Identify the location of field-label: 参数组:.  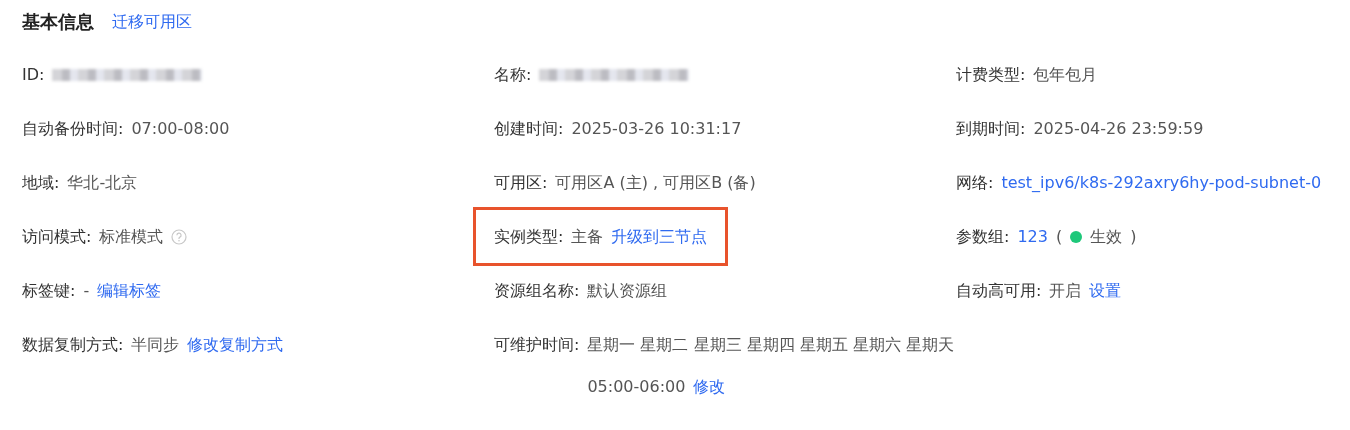
(983, 237).